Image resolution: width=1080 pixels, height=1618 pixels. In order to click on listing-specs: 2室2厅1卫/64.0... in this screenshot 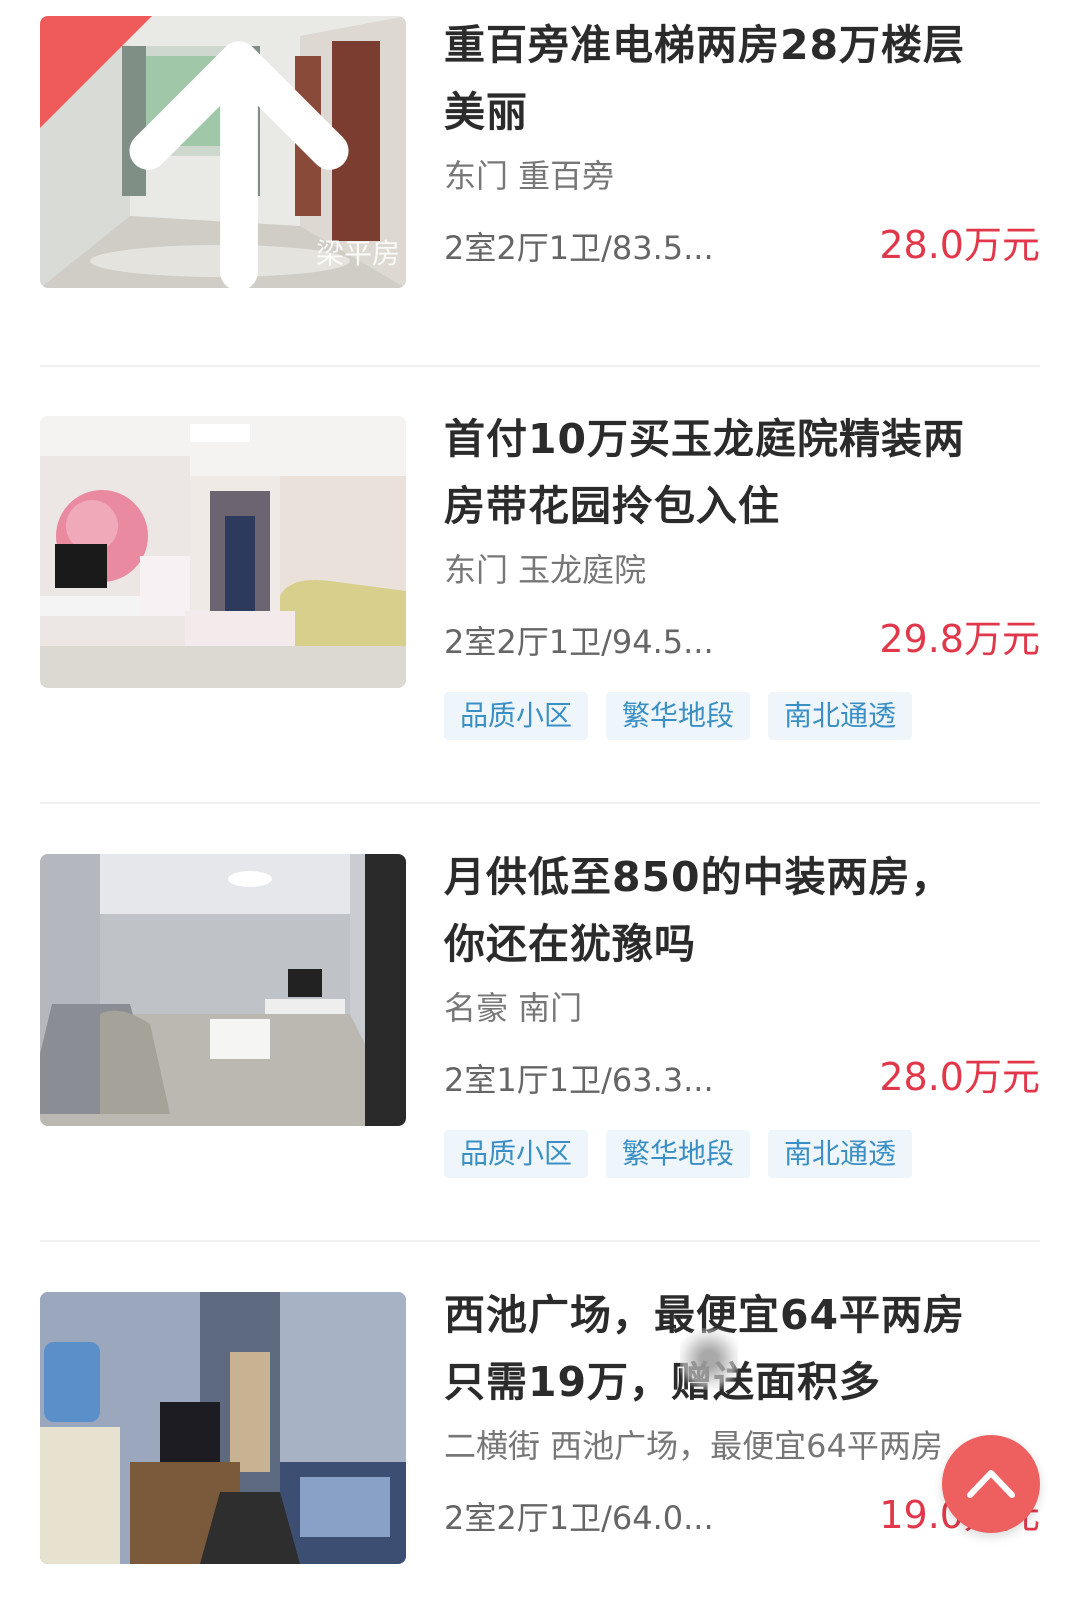, I will do `click(579, 1518)`.